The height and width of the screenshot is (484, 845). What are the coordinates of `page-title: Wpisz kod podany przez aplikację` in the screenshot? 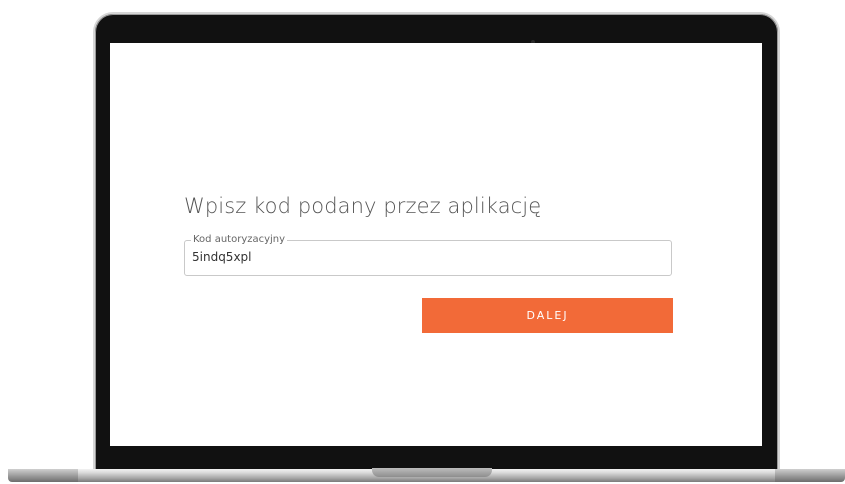 It's located at (363, 206).